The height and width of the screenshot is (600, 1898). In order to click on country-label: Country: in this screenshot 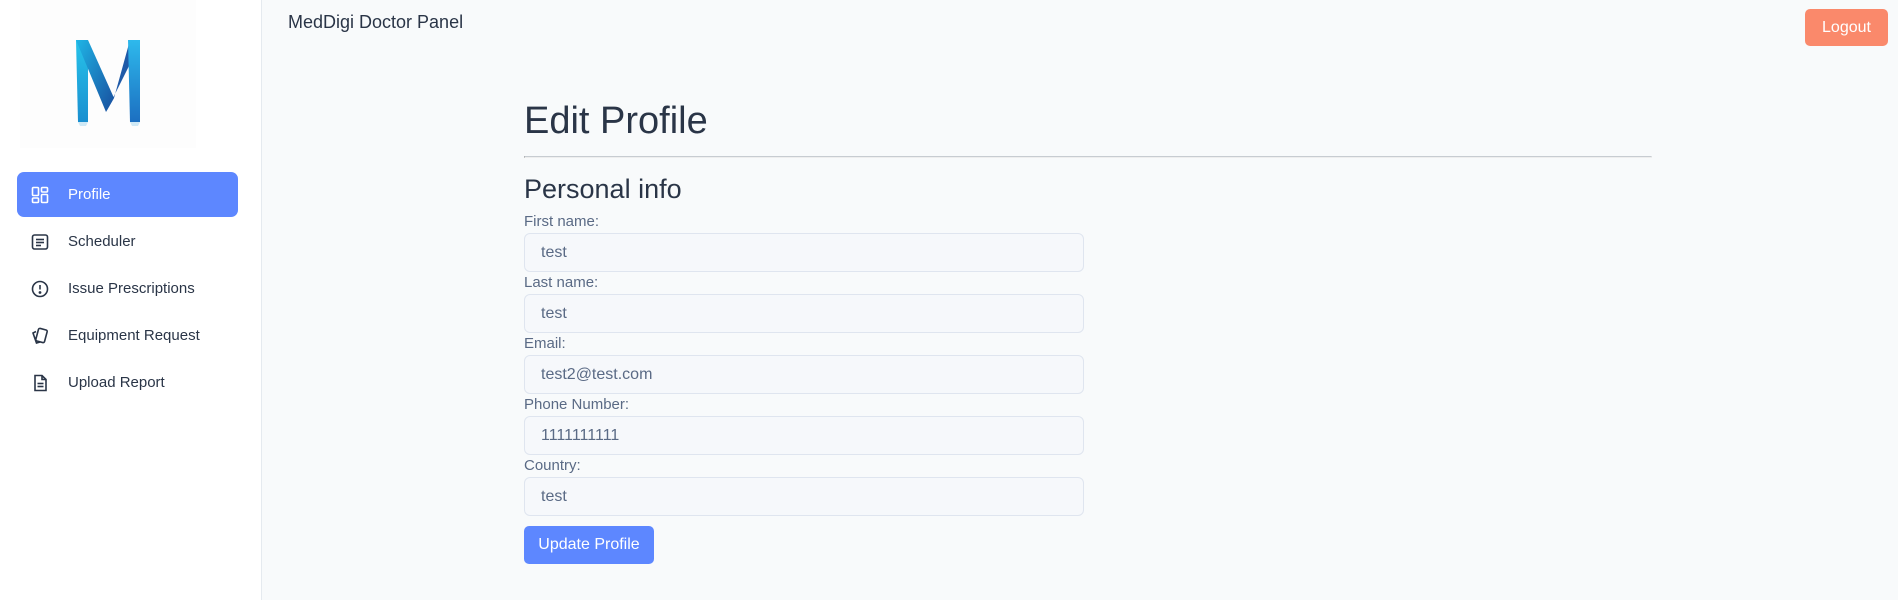, I will do `click(552, 465)`.